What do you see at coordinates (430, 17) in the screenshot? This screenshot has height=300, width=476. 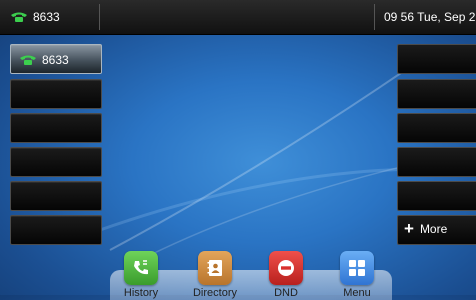 I see `status-clock: 09 56 Tue, Sep 2` at bounding box center [430, 17].